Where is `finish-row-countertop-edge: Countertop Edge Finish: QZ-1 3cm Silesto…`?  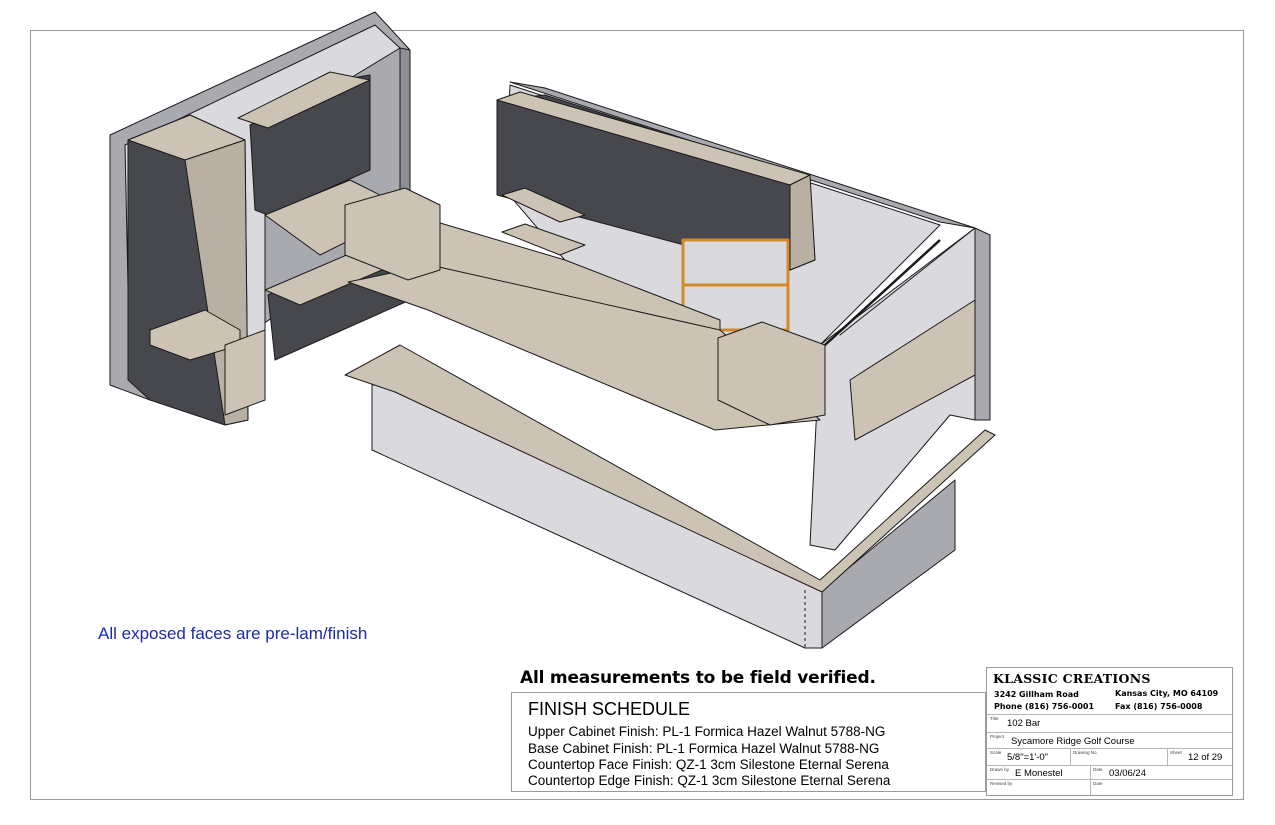 finish-row-countertop-edge: Countertop Edge Finish: QZ-1 3cm Silesto… is located at coordinates (709, 780).